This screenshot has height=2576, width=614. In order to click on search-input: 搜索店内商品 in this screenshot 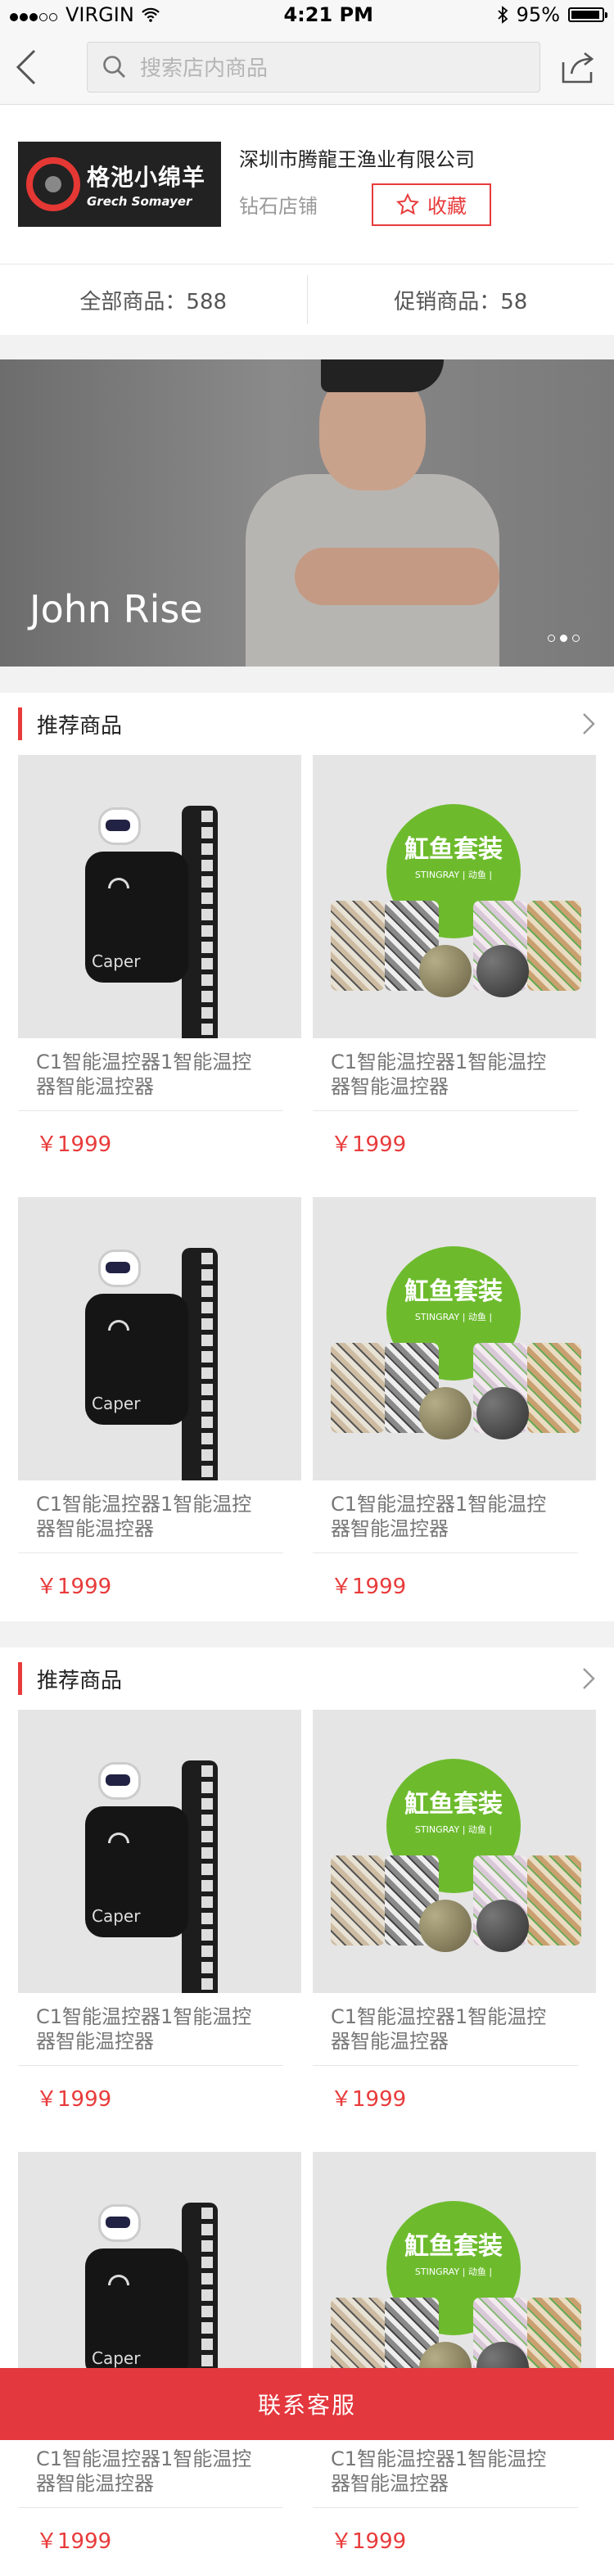, I will do `click(313, 67)`.